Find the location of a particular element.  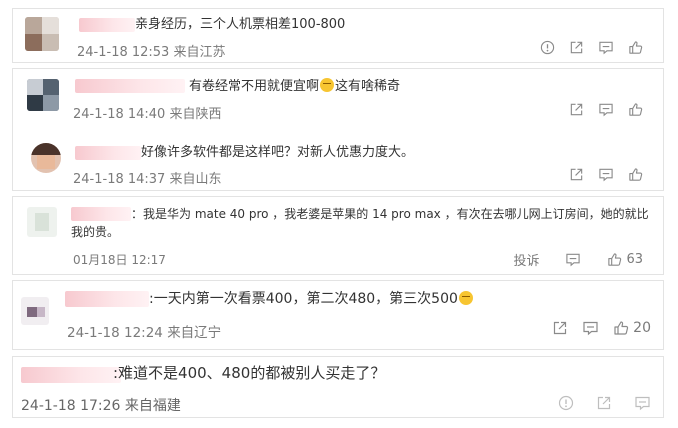

comment-location: 来自陕西 is located at coordinates (195, 114).